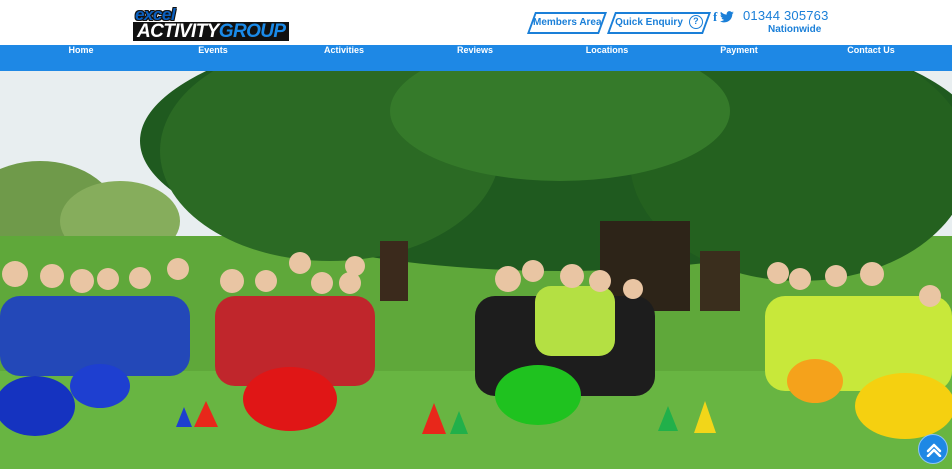  Describe the element at coordinates (607, 58) in the screenshot. I see `nav-locations: Locations` at that location.